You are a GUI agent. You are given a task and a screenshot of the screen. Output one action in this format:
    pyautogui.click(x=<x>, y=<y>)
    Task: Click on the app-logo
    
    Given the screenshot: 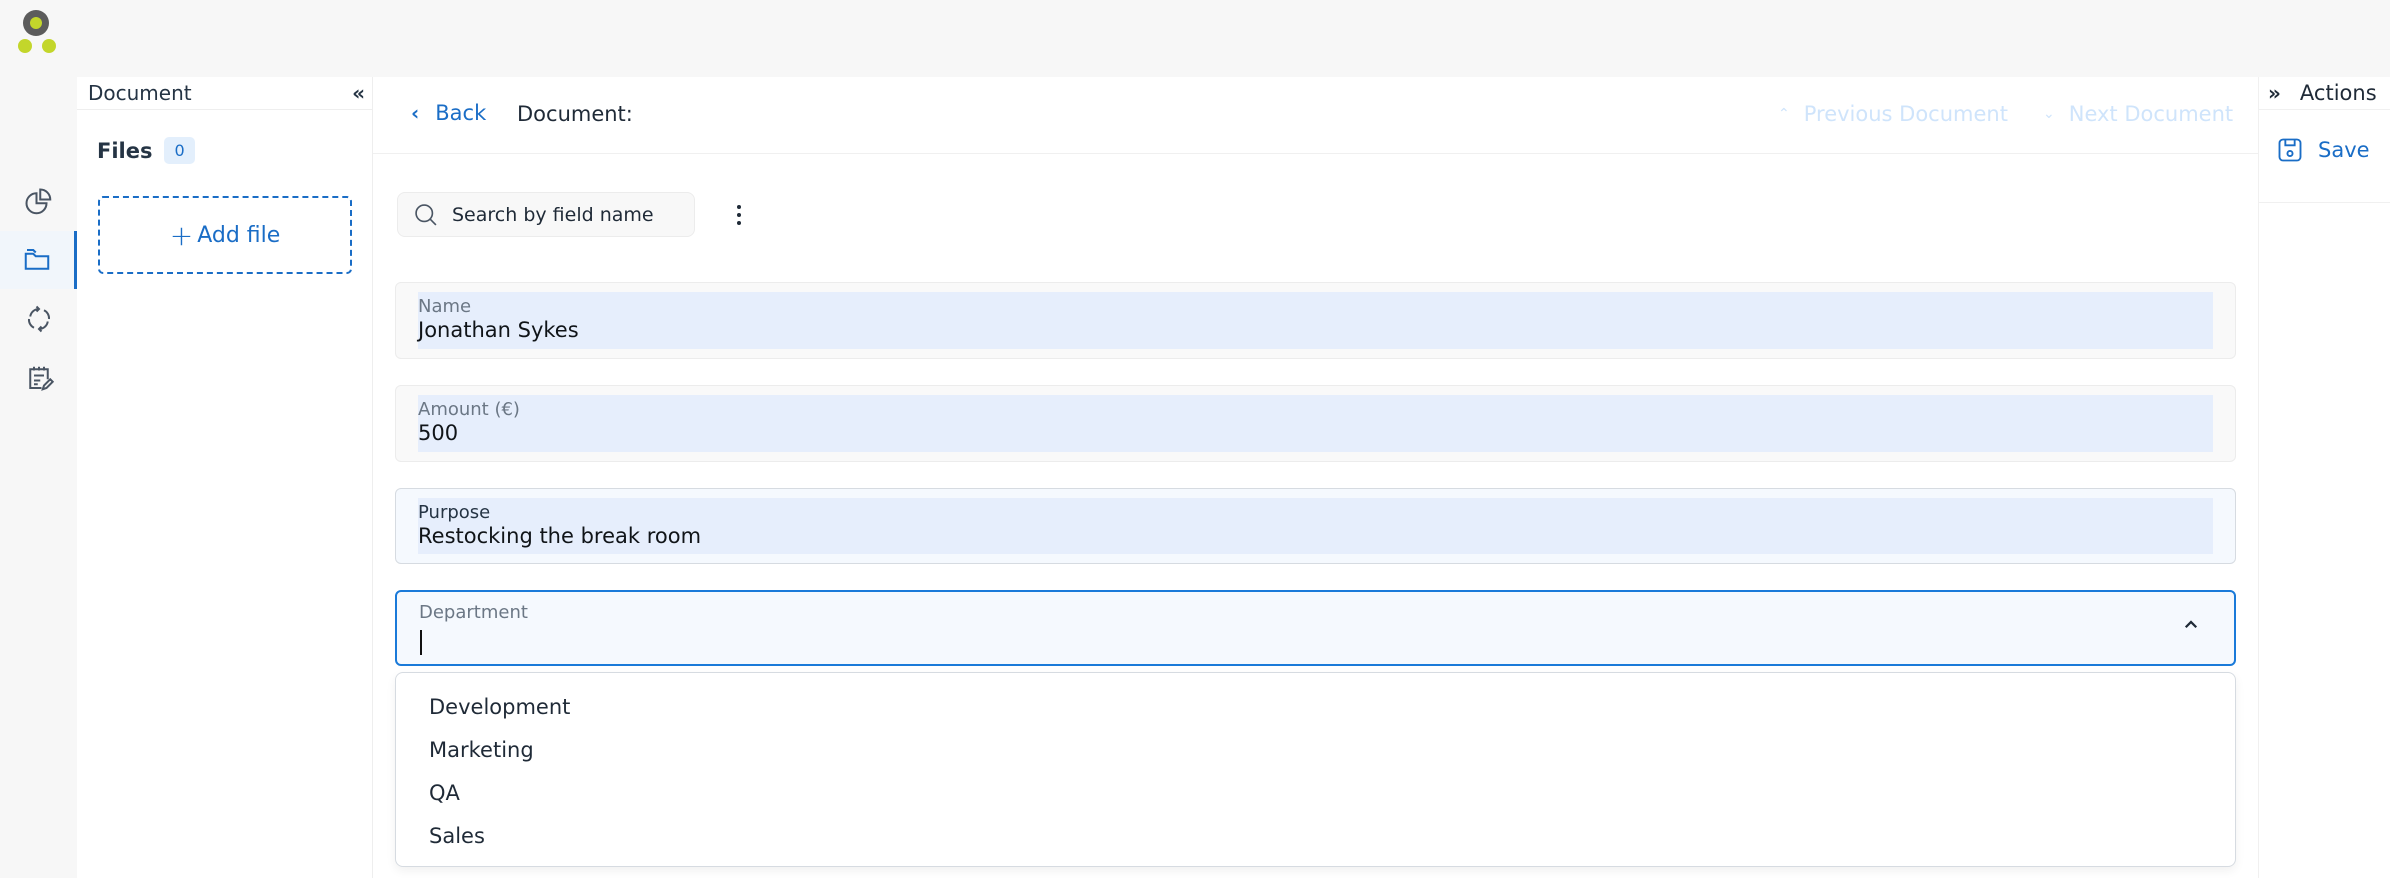 What is the action you would take?
    pyautogui.click(x=37, y=32)
    